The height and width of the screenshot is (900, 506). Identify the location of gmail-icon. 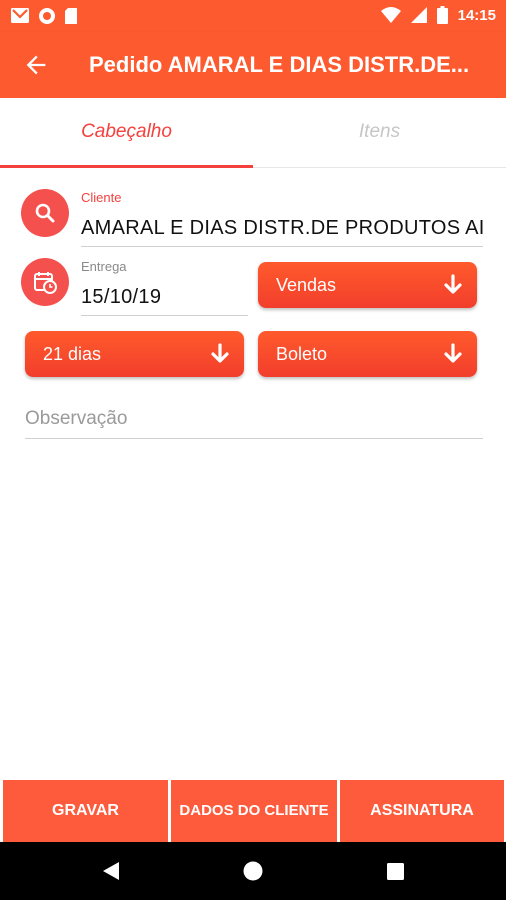
(20, 15).